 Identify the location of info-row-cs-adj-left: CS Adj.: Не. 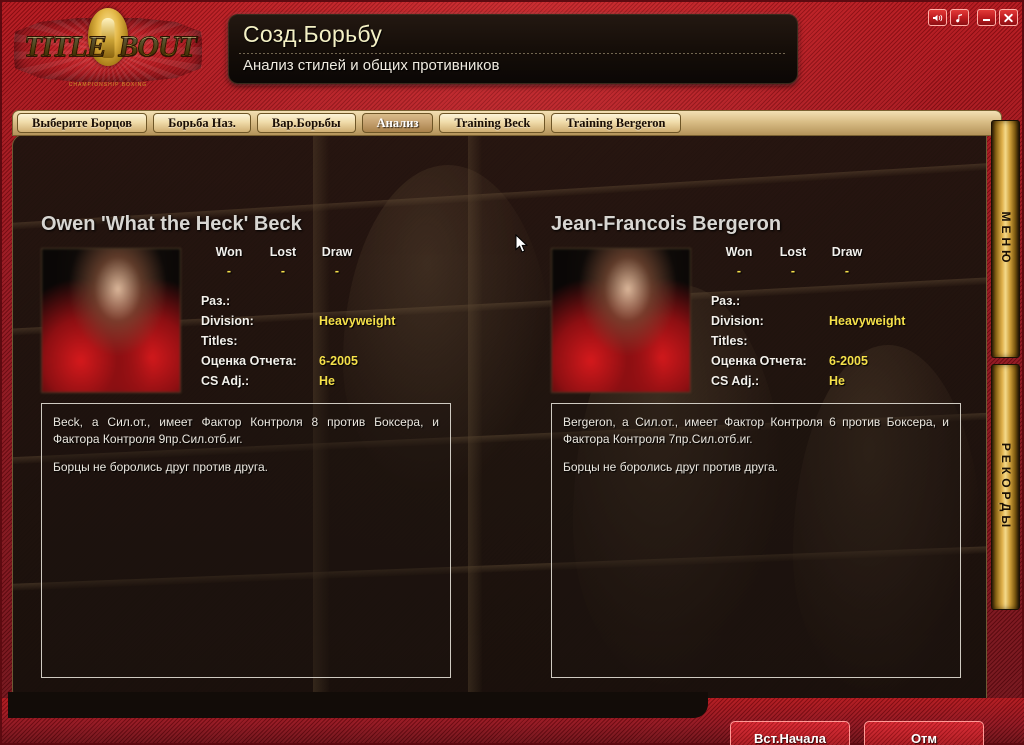
(346, 384).